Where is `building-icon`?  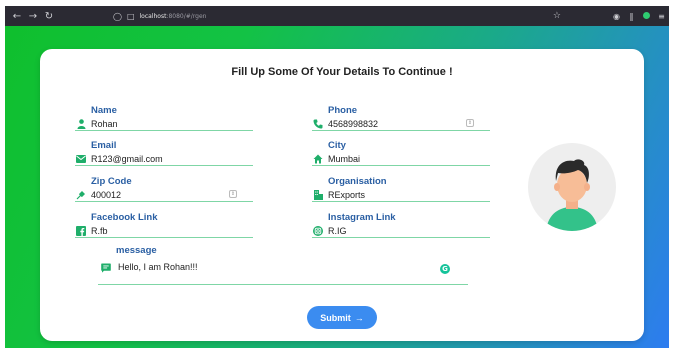 building-icon is located at coordinates (318, 195).